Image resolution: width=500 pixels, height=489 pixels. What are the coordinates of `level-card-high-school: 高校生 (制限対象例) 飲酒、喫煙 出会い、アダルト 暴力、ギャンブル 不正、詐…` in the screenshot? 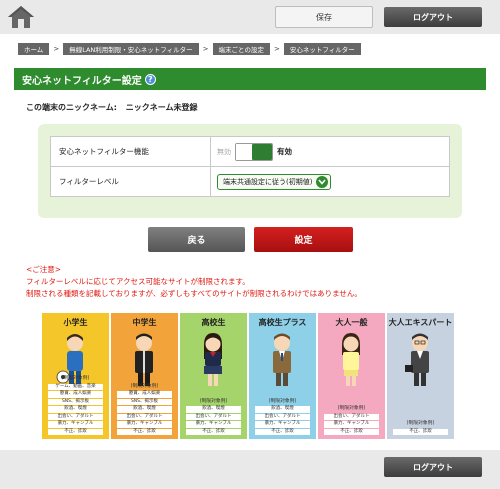 It's located at (213, 376).